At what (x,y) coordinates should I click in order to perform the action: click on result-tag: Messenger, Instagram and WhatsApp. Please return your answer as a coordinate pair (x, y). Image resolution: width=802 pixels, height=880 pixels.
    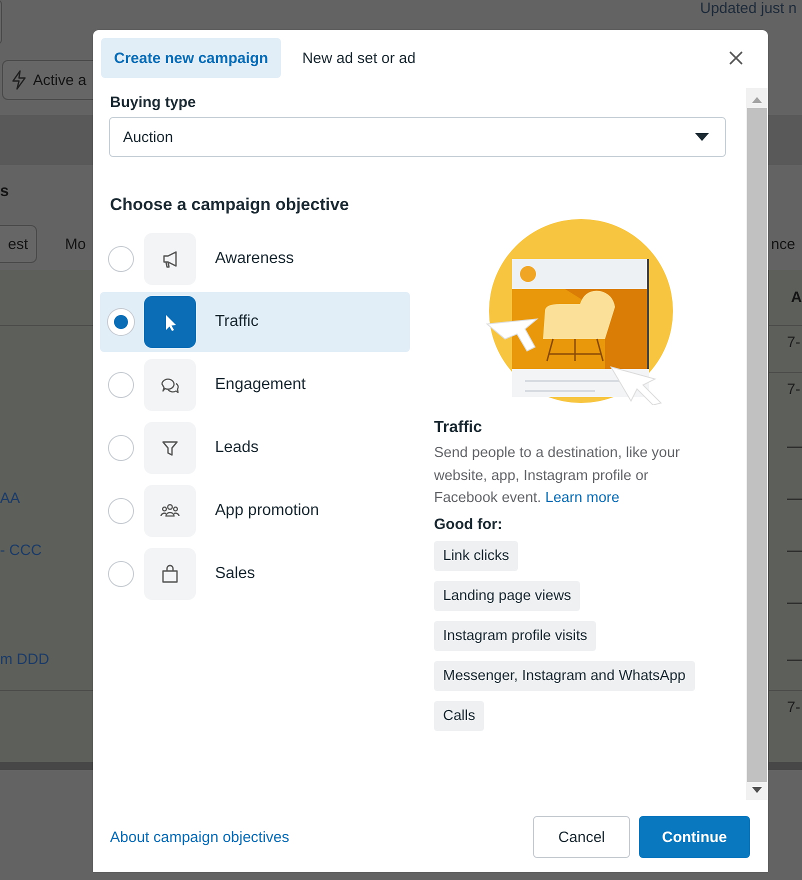
    Looking at the image, I should click on (564, 675).